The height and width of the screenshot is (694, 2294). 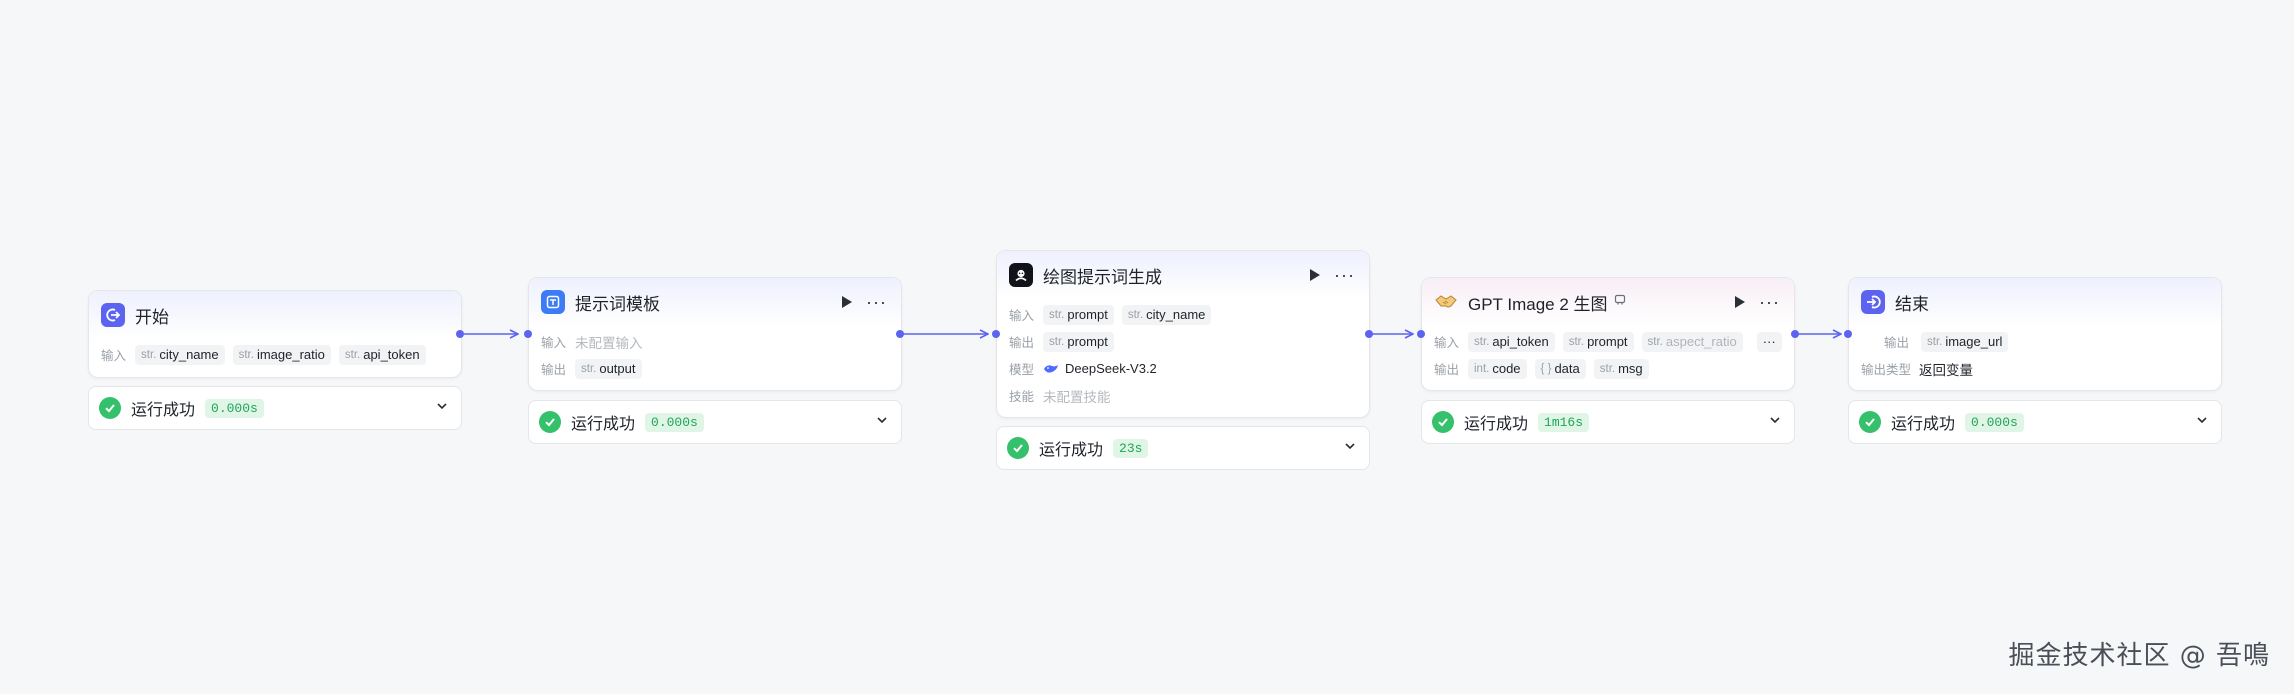 What do you see at coordinates (2139, 656) in the screenshot?
I see `watermark: 掘金技术社区 @ 吾鳴` at bounding box center [2139, 656].